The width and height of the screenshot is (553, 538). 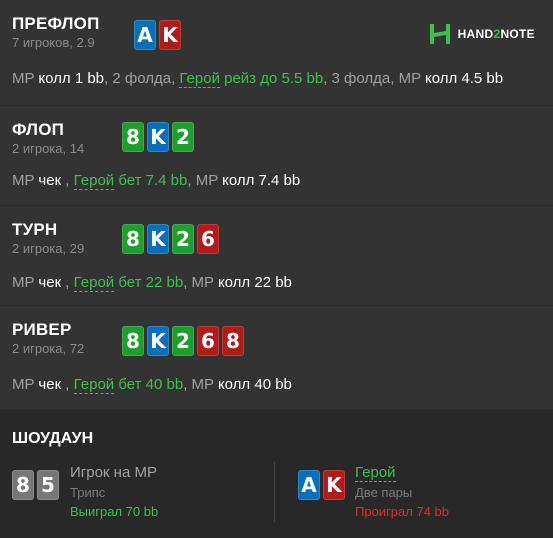 I want to click on hero-name-link: Герой, so click(x=375, y=473).